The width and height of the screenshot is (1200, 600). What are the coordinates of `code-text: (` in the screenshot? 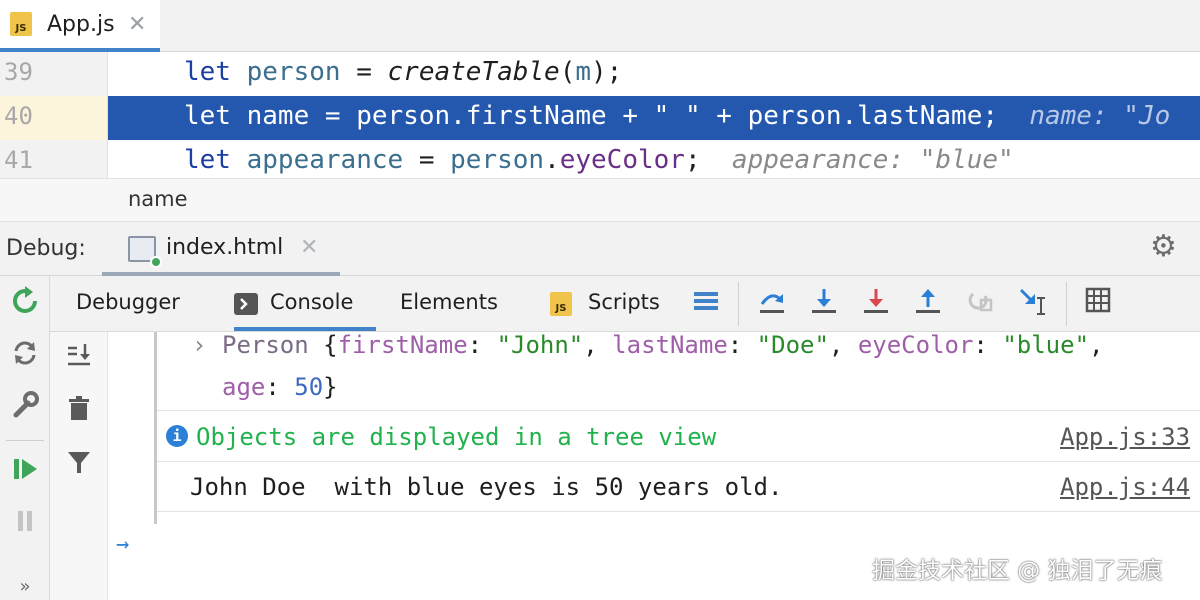 It's located at (567, 72).